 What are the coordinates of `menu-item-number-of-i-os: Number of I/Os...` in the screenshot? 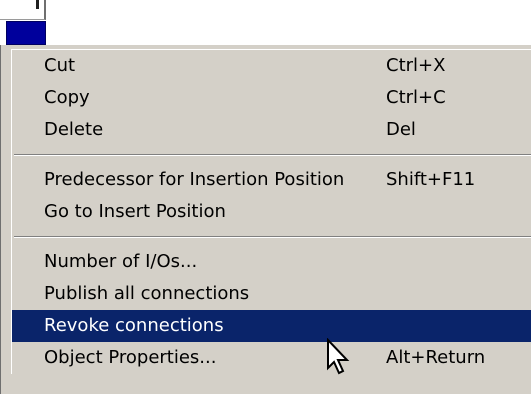 It's located at (271, 262).